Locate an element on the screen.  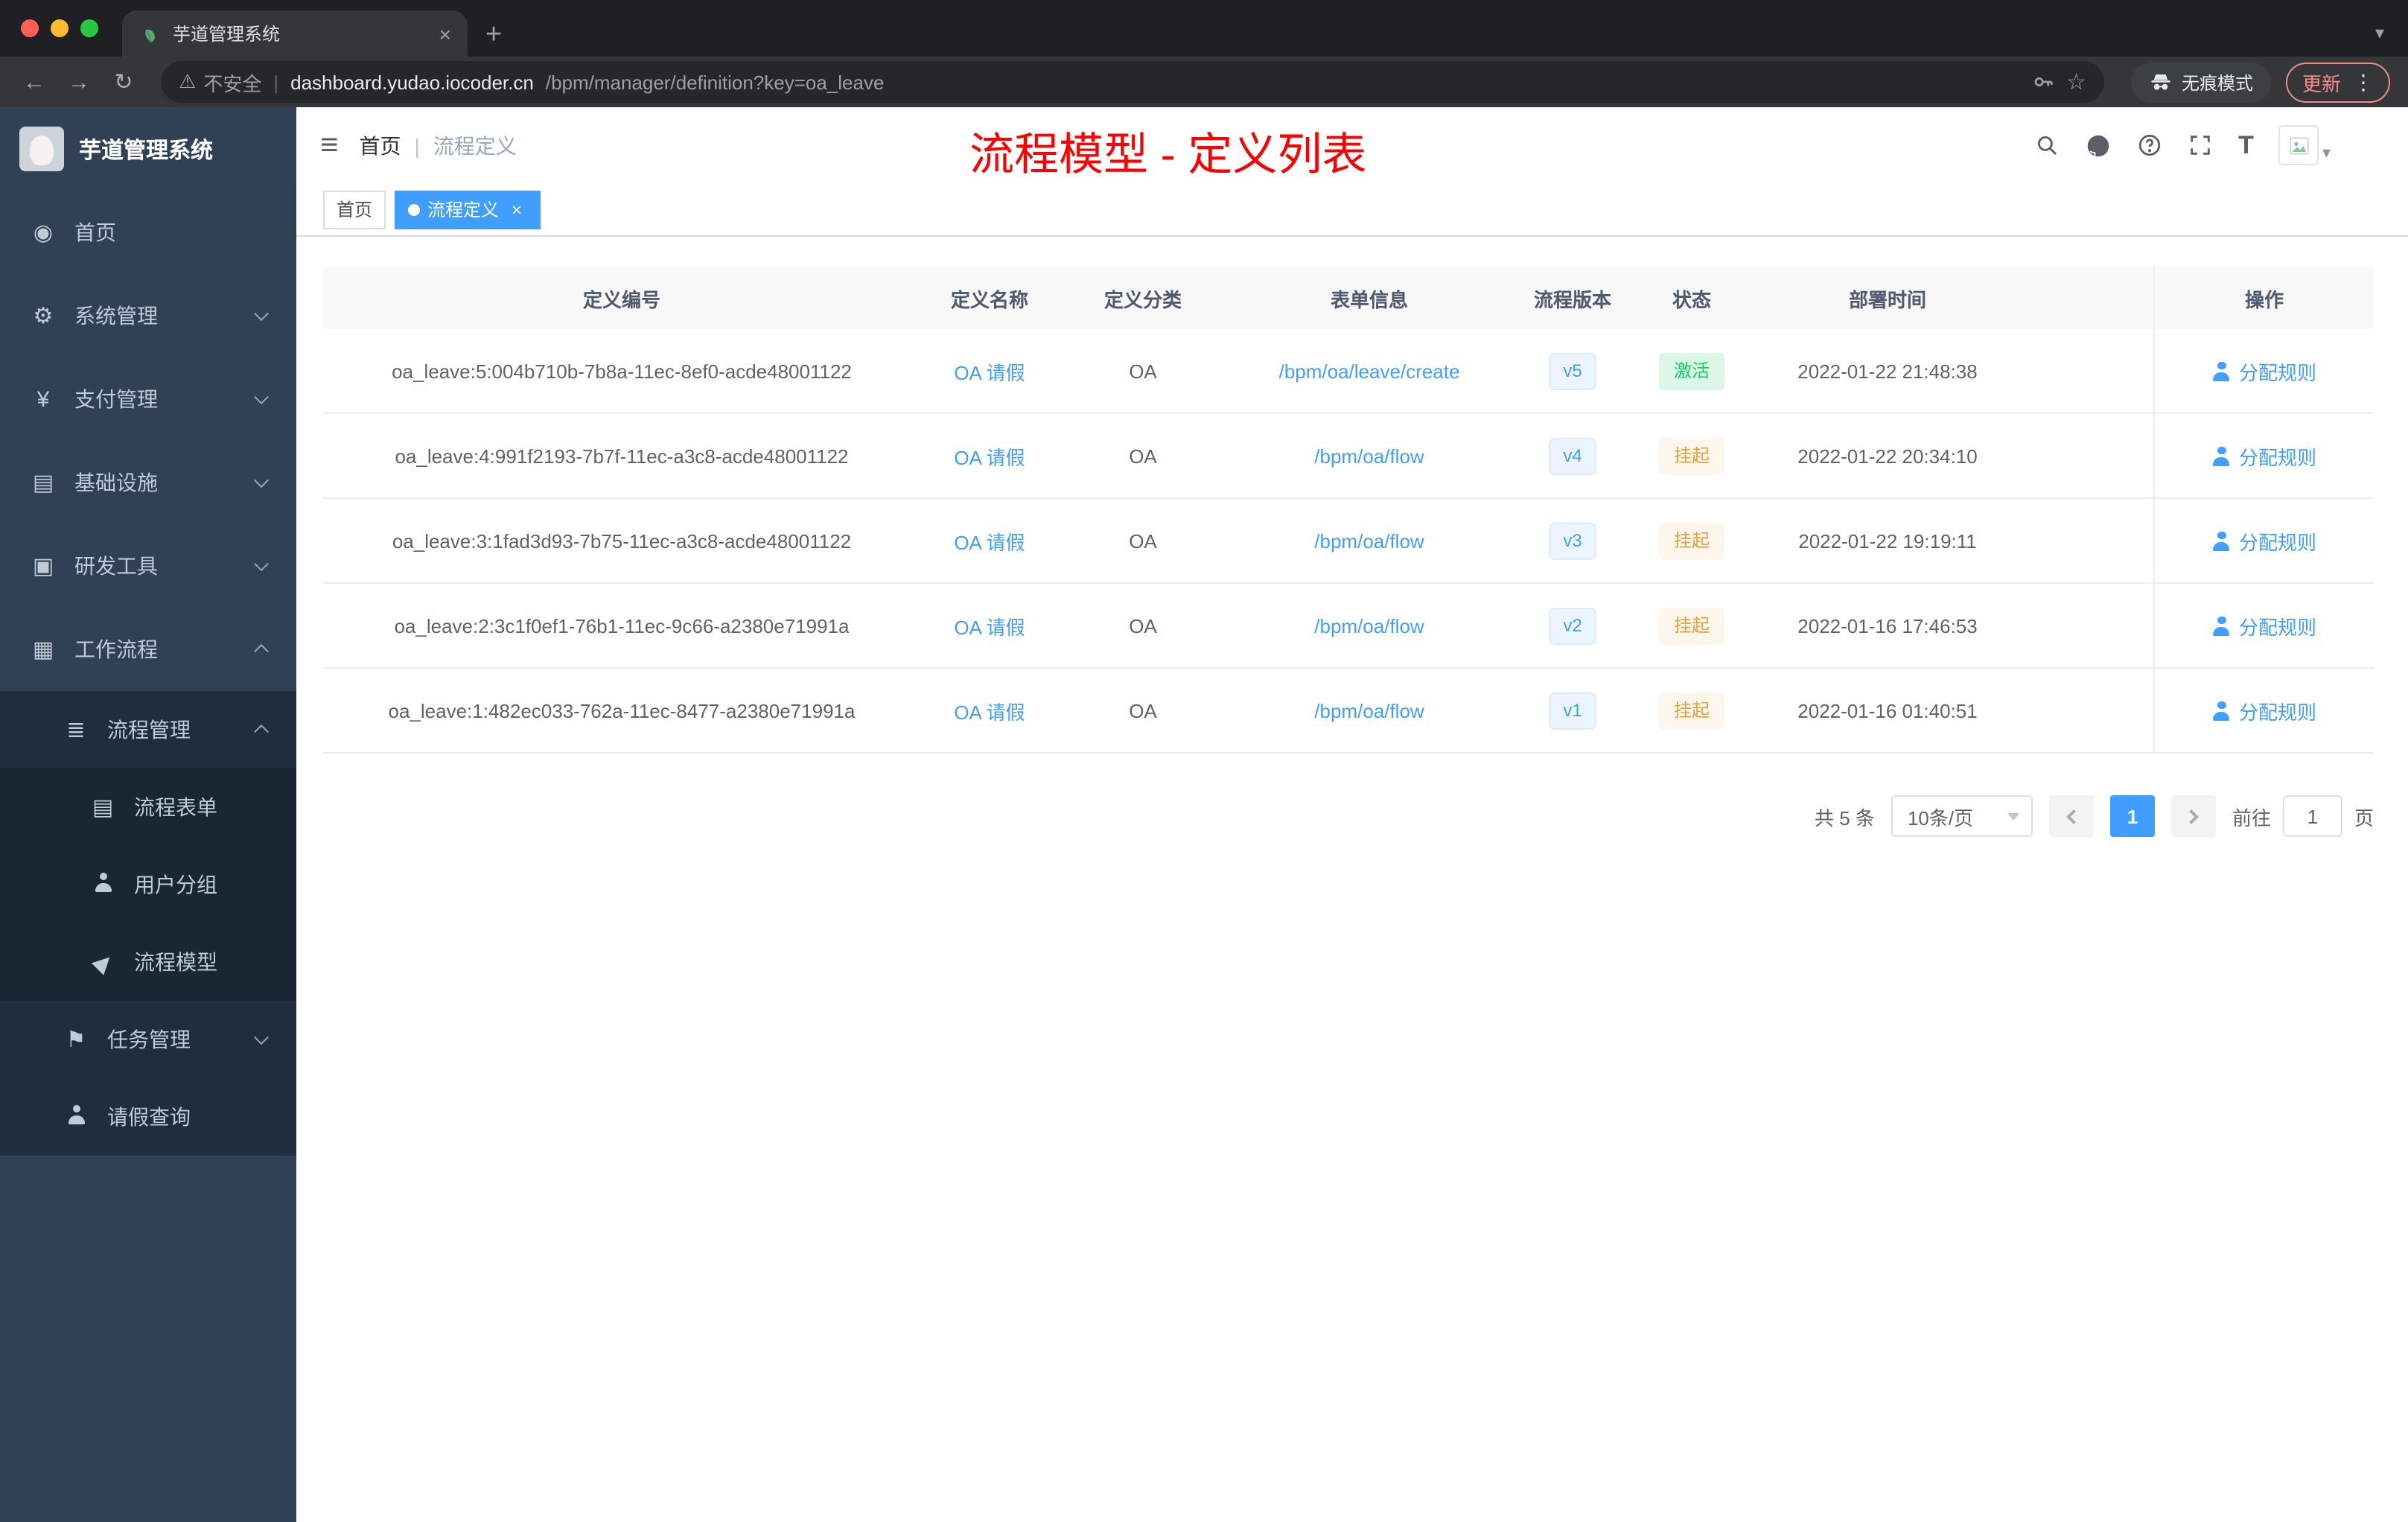
sidebar-item-infrastructure: ▤ 基础设施 is located at coordinates (148, 482).